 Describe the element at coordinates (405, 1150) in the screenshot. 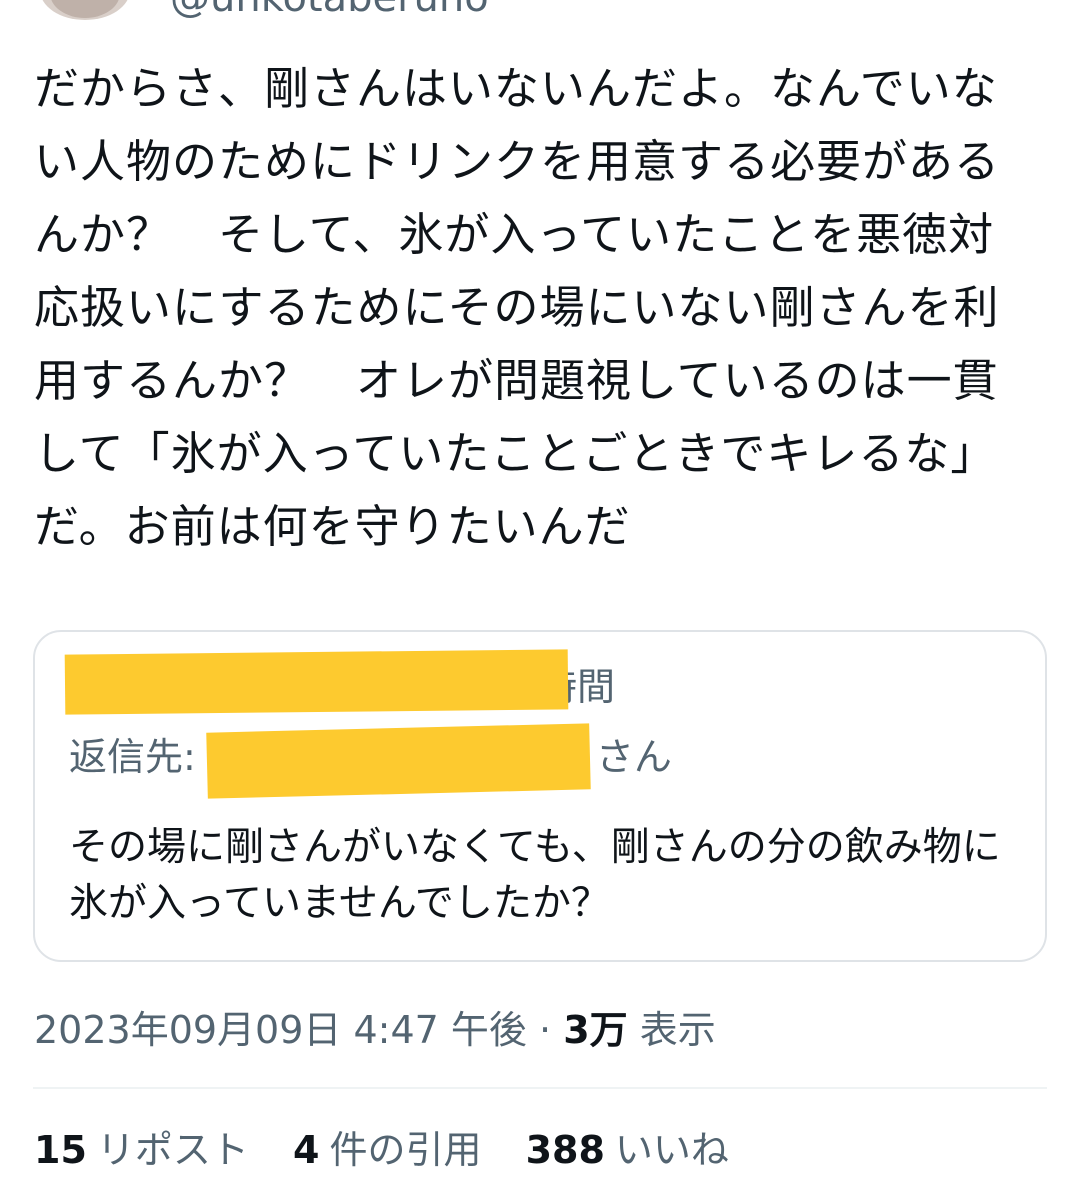

I see `quotes-label: 件の引用` at that location.